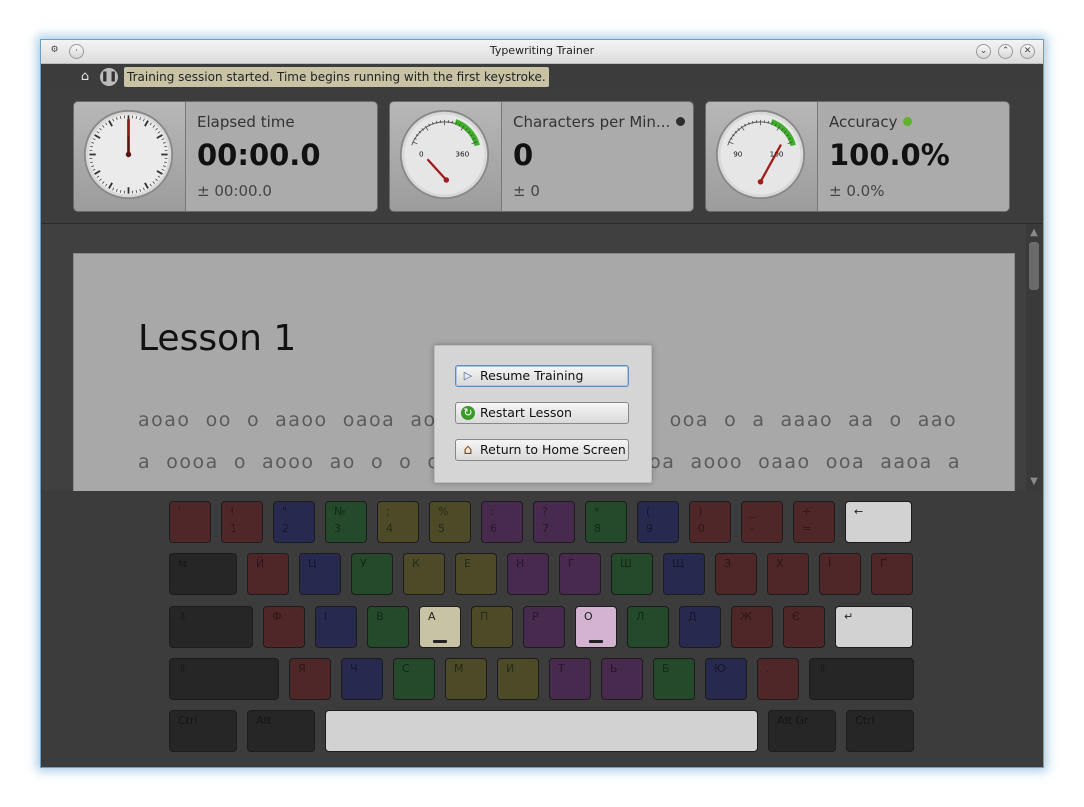 The image size is (1084, 807). Describe the element at coordinates (277, 616) in the screenshot. I see `key-label: Ф` at that location.